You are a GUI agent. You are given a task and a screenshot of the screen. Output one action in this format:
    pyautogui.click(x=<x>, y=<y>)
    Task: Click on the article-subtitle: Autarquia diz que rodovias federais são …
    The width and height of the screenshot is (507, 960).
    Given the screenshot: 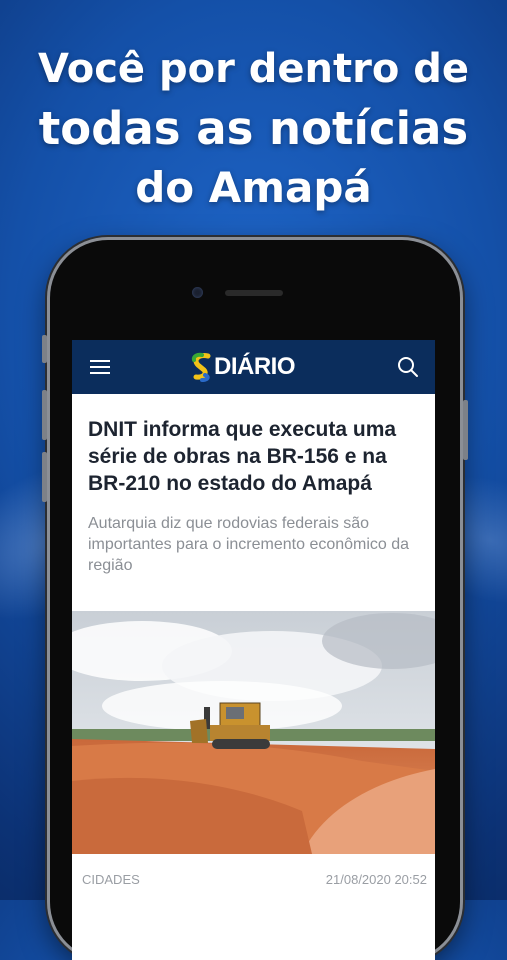 What is the action you would take?
    pyautogui.click(x=249, y=544)
    